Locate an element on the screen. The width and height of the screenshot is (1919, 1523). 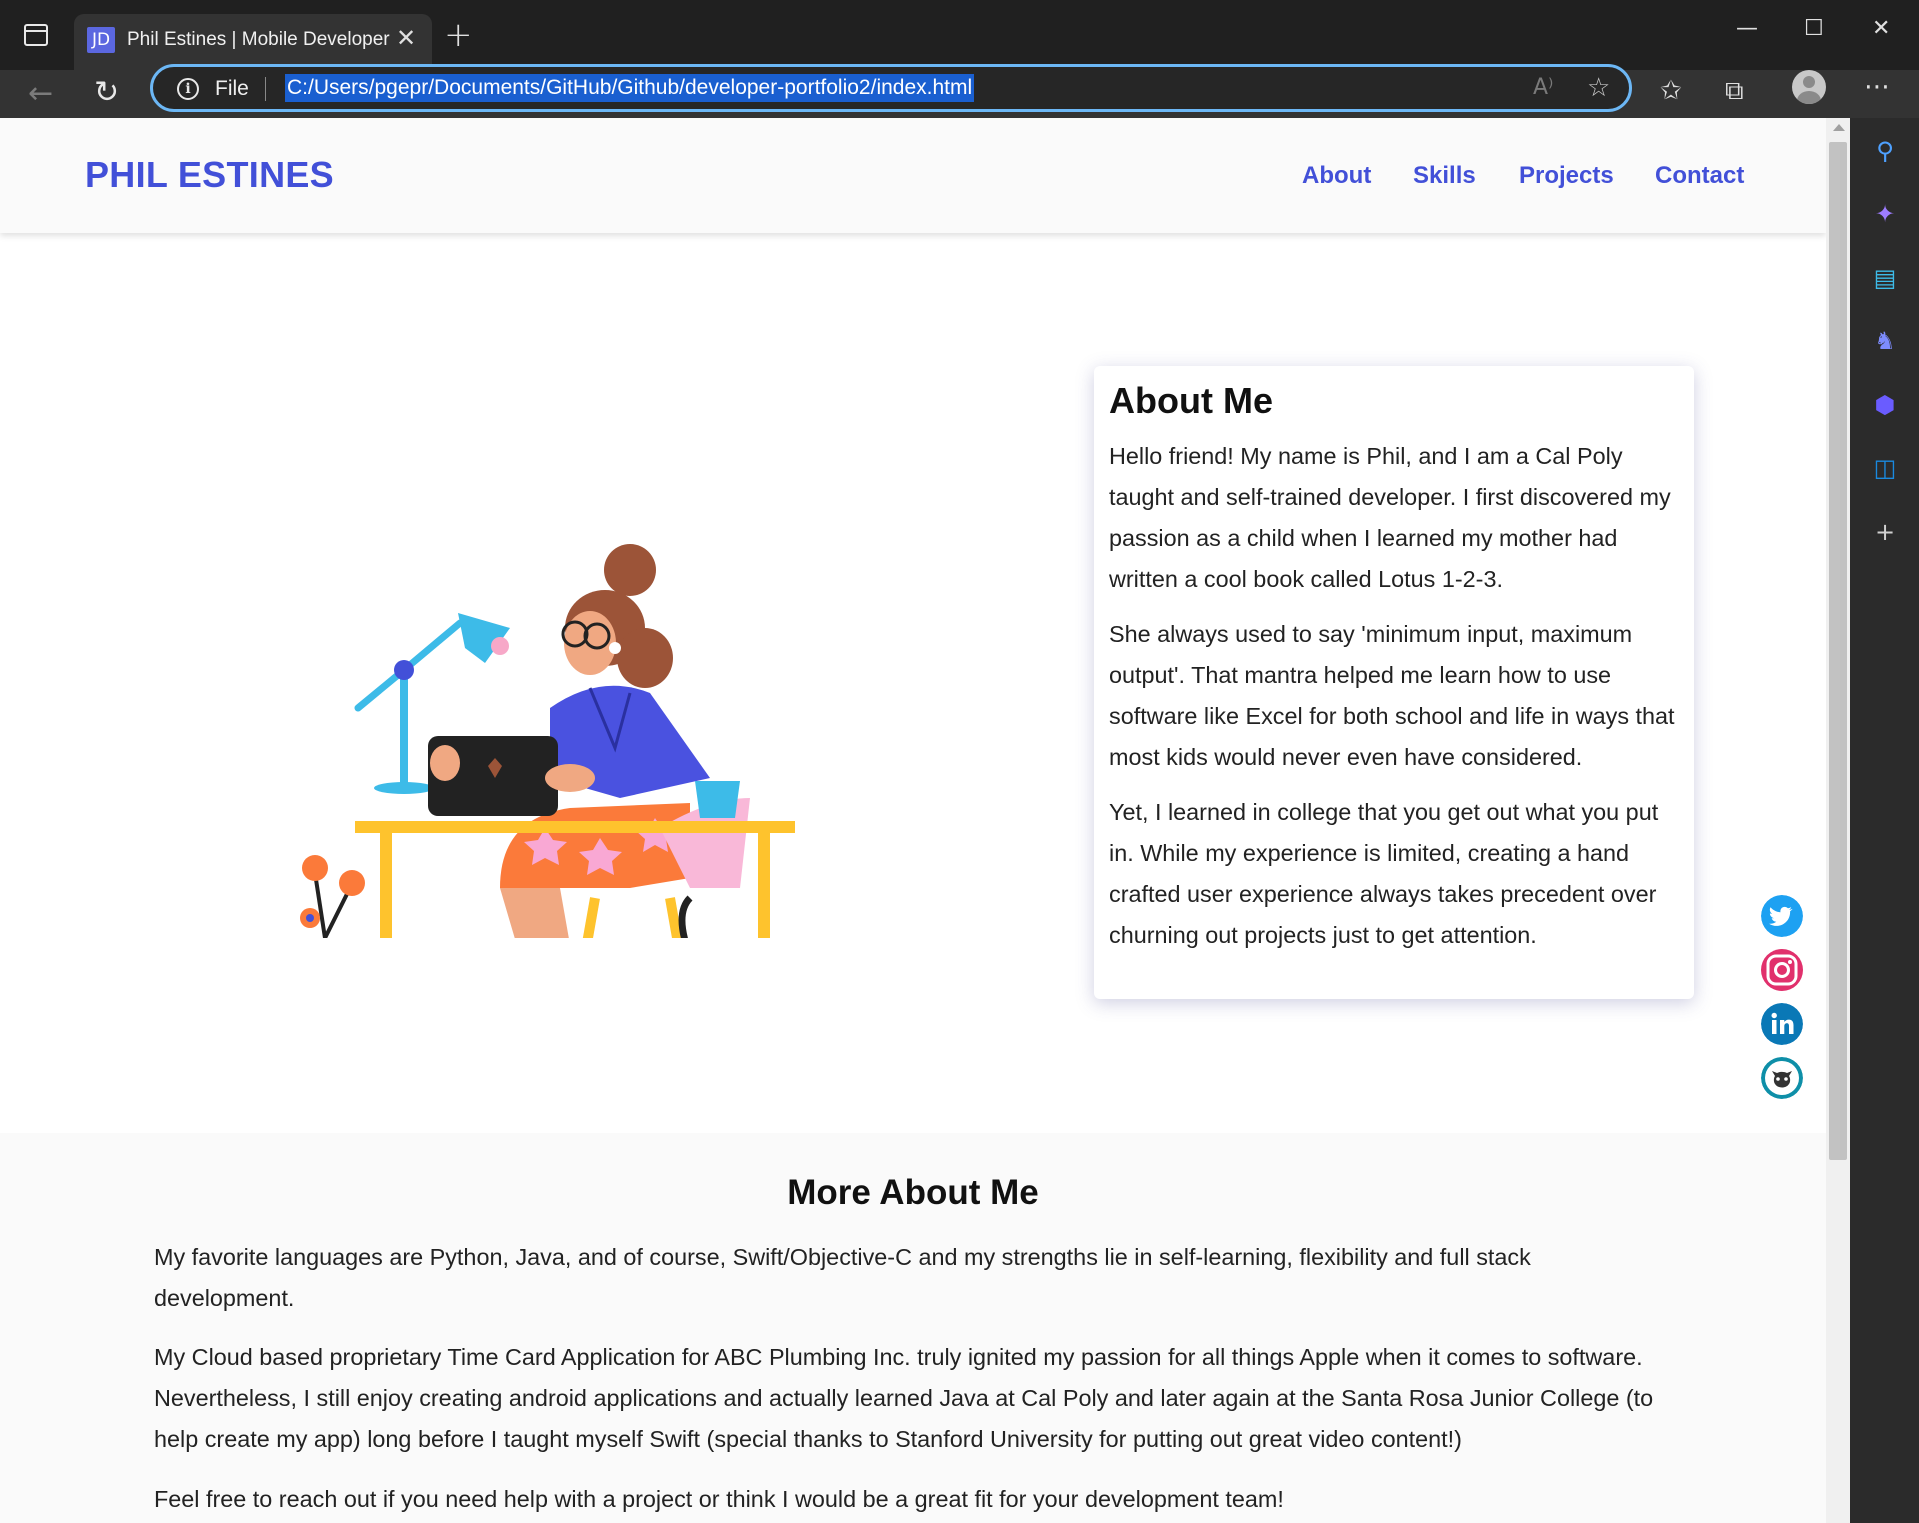
maximize-icon: ☐ is located at coordinates (1814, 29).